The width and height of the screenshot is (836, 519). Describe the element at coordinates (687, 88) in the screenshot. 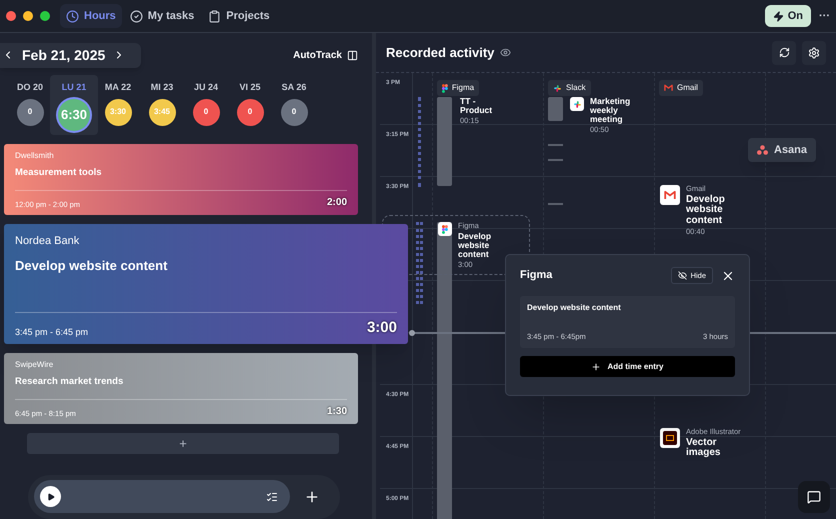

I see `app-name: Gmail` at that location.